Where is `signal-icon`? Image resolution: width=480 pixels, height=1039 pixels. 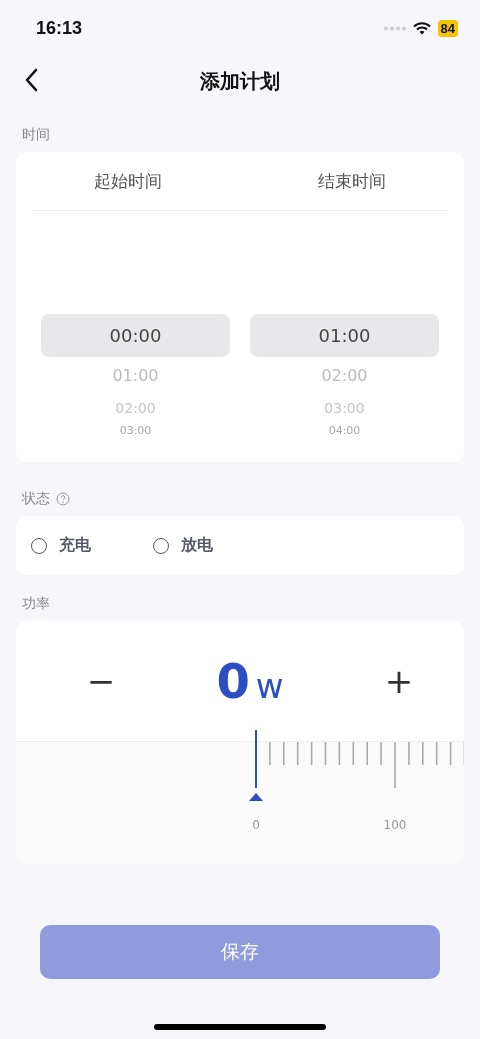
signal-icon is located at coordinates (394, 28).